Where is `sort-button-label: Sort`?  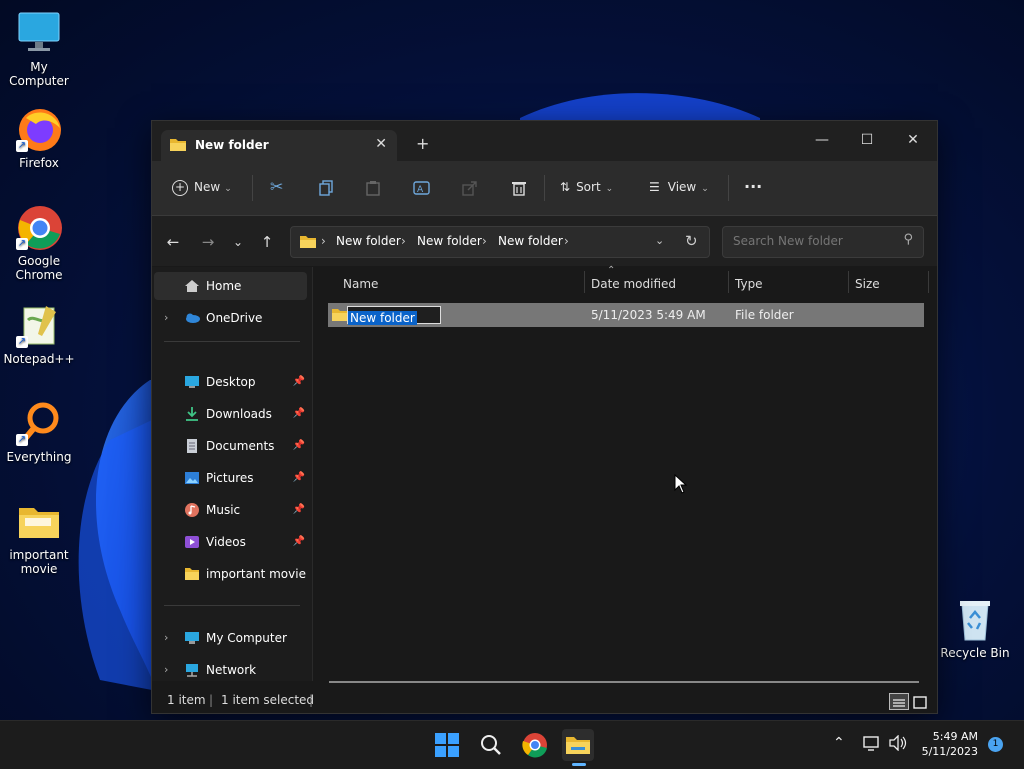 sort-button-label: Sort is located at coordinates (588, 187).